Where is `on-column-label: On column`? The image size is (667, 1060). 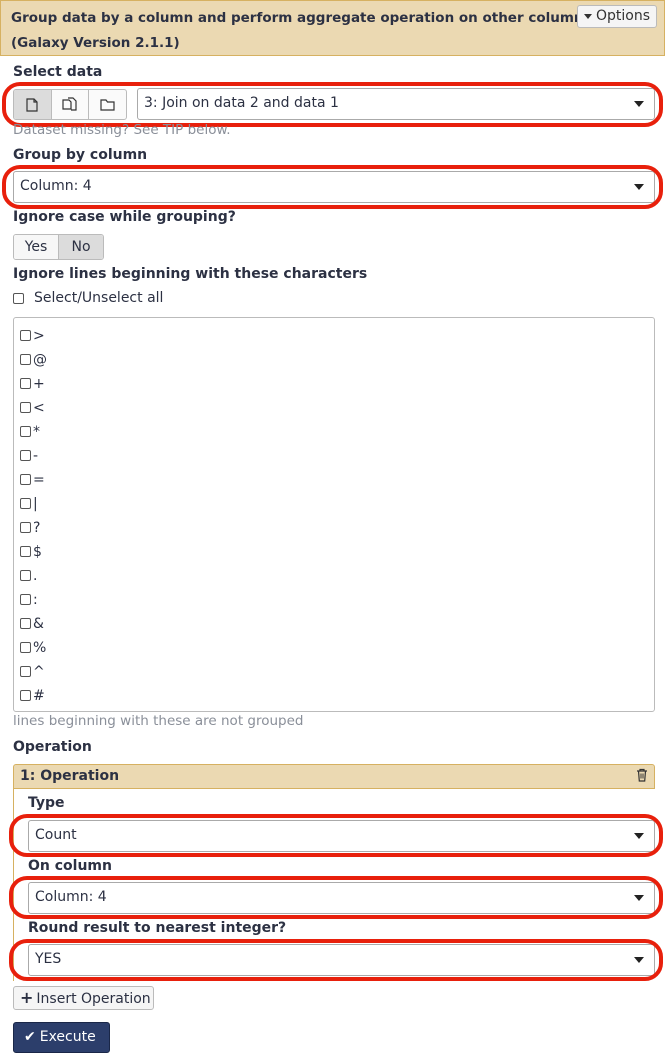
on-column-label: On column is located at coordinates (70, 866).